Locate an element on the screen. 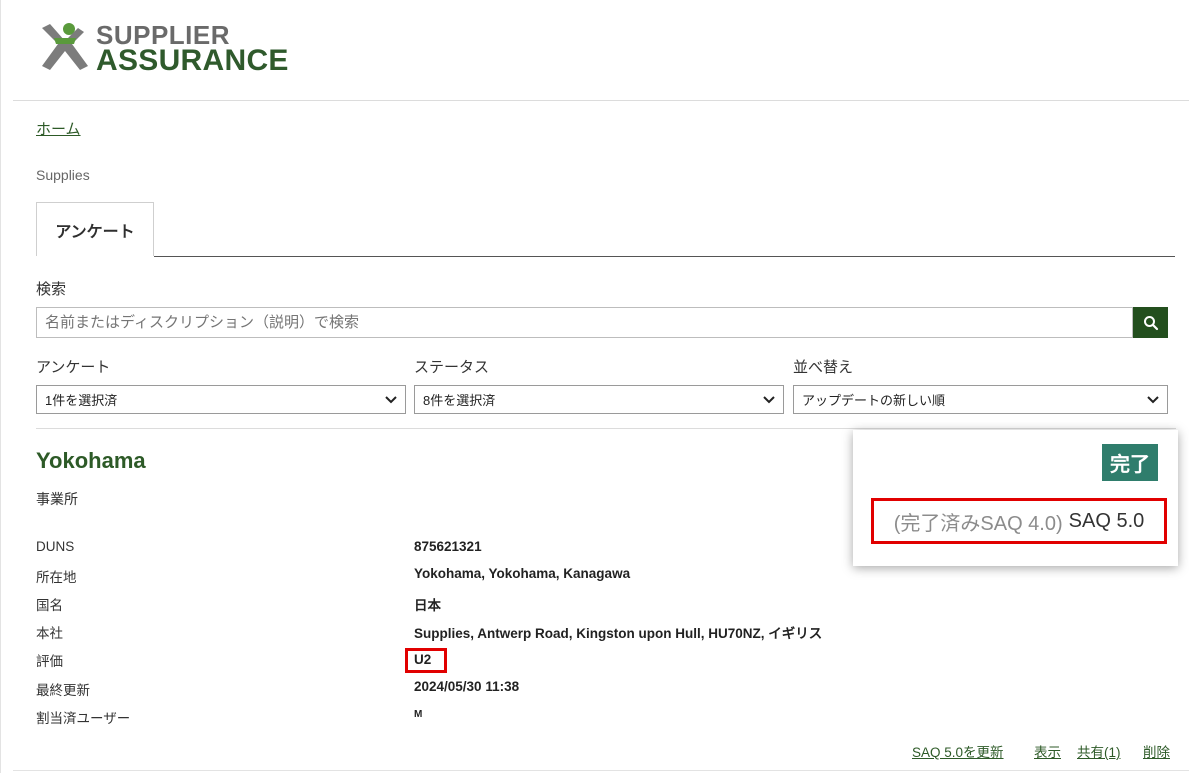  delete-link: 削除 is located at coordinates (1156, 751).